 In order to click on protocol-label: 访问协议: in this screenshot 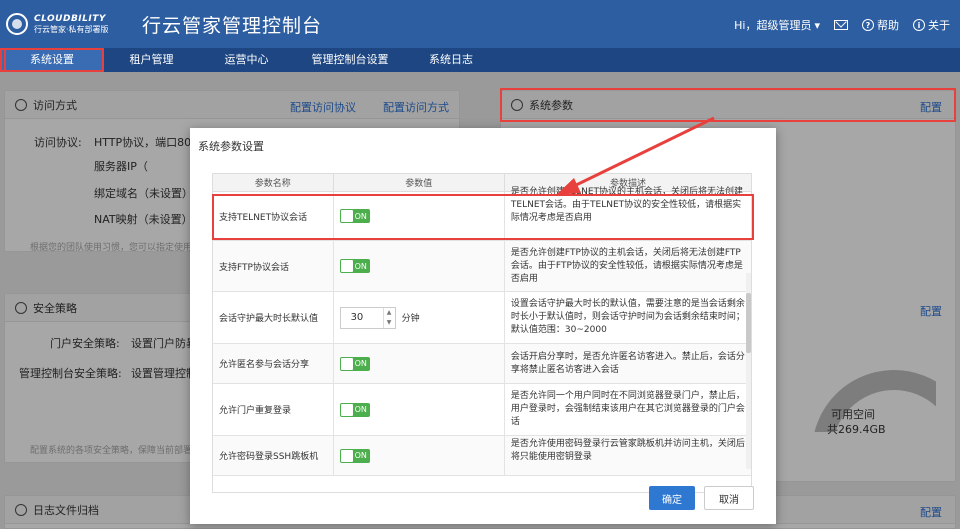, I will do `click(58, 142)`.